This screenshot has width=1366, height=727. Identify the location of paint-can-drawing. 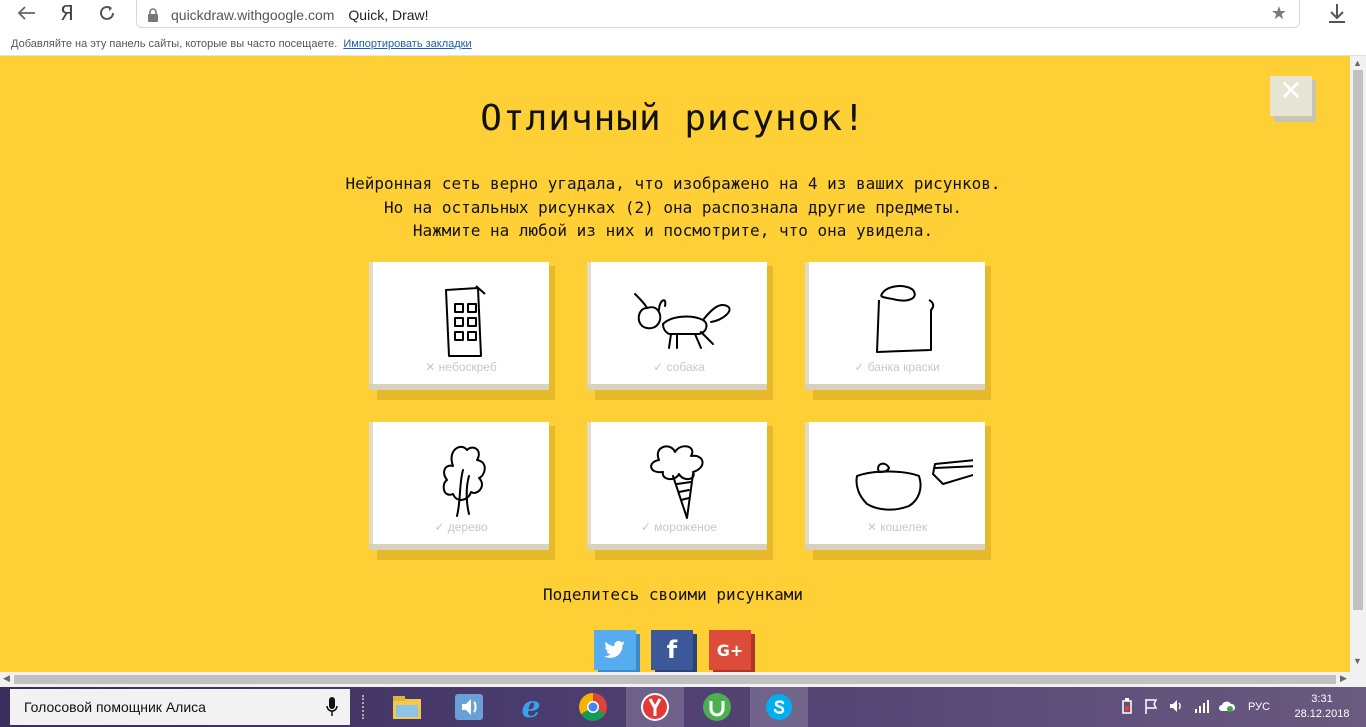
(905, 319).